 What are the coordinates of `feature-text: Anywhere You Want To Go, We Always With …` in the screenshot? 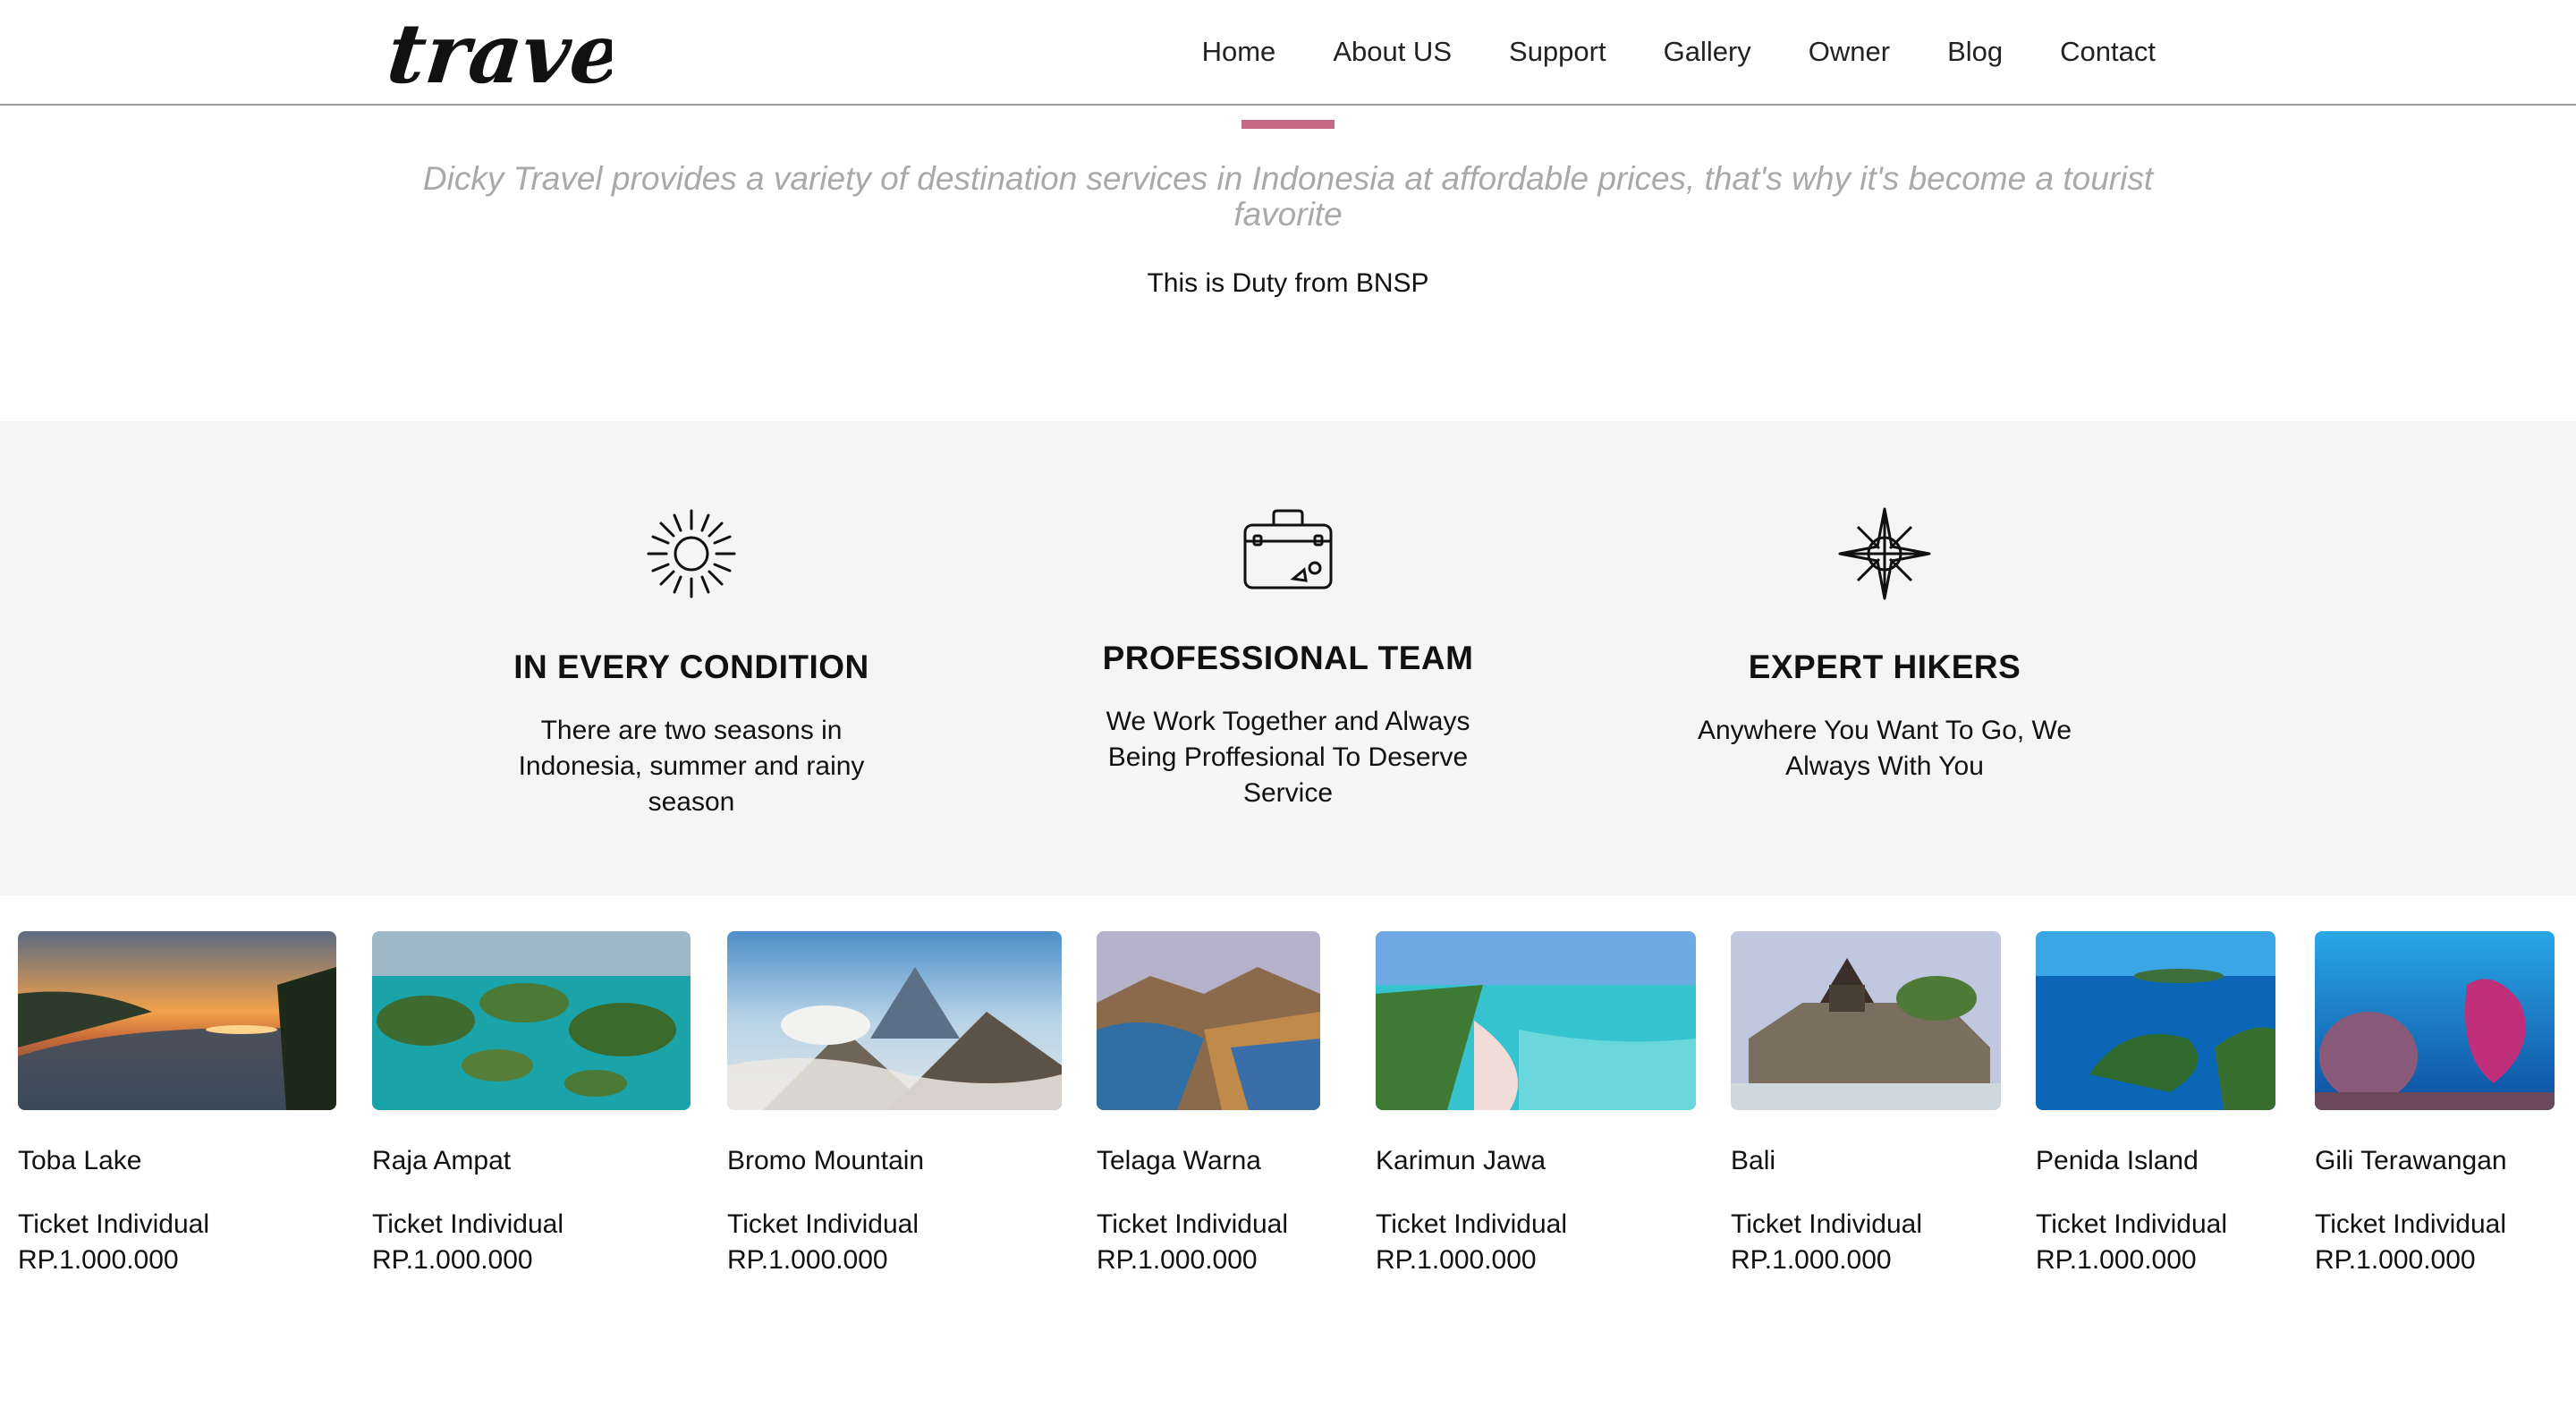 It's located at (1884, 748).